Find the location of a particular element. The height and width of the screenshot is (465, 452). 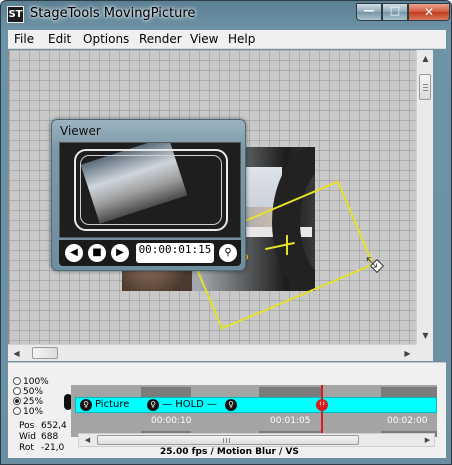

rot-label: Rot is located at coordinates (26, 448).